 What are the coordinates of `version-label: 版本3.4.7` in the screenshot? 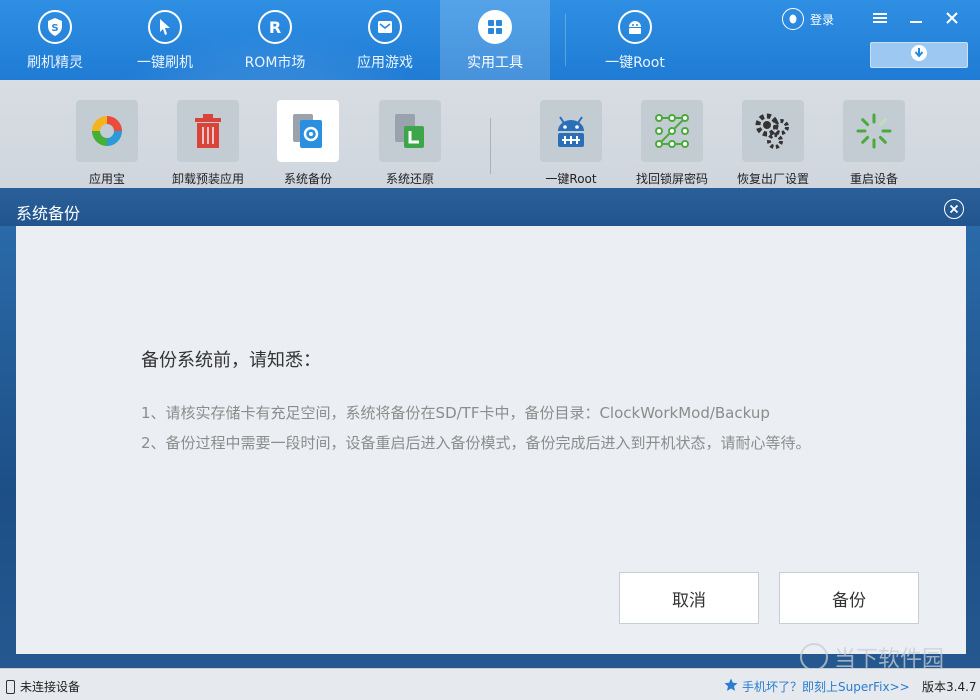 It's located at (949, 687).